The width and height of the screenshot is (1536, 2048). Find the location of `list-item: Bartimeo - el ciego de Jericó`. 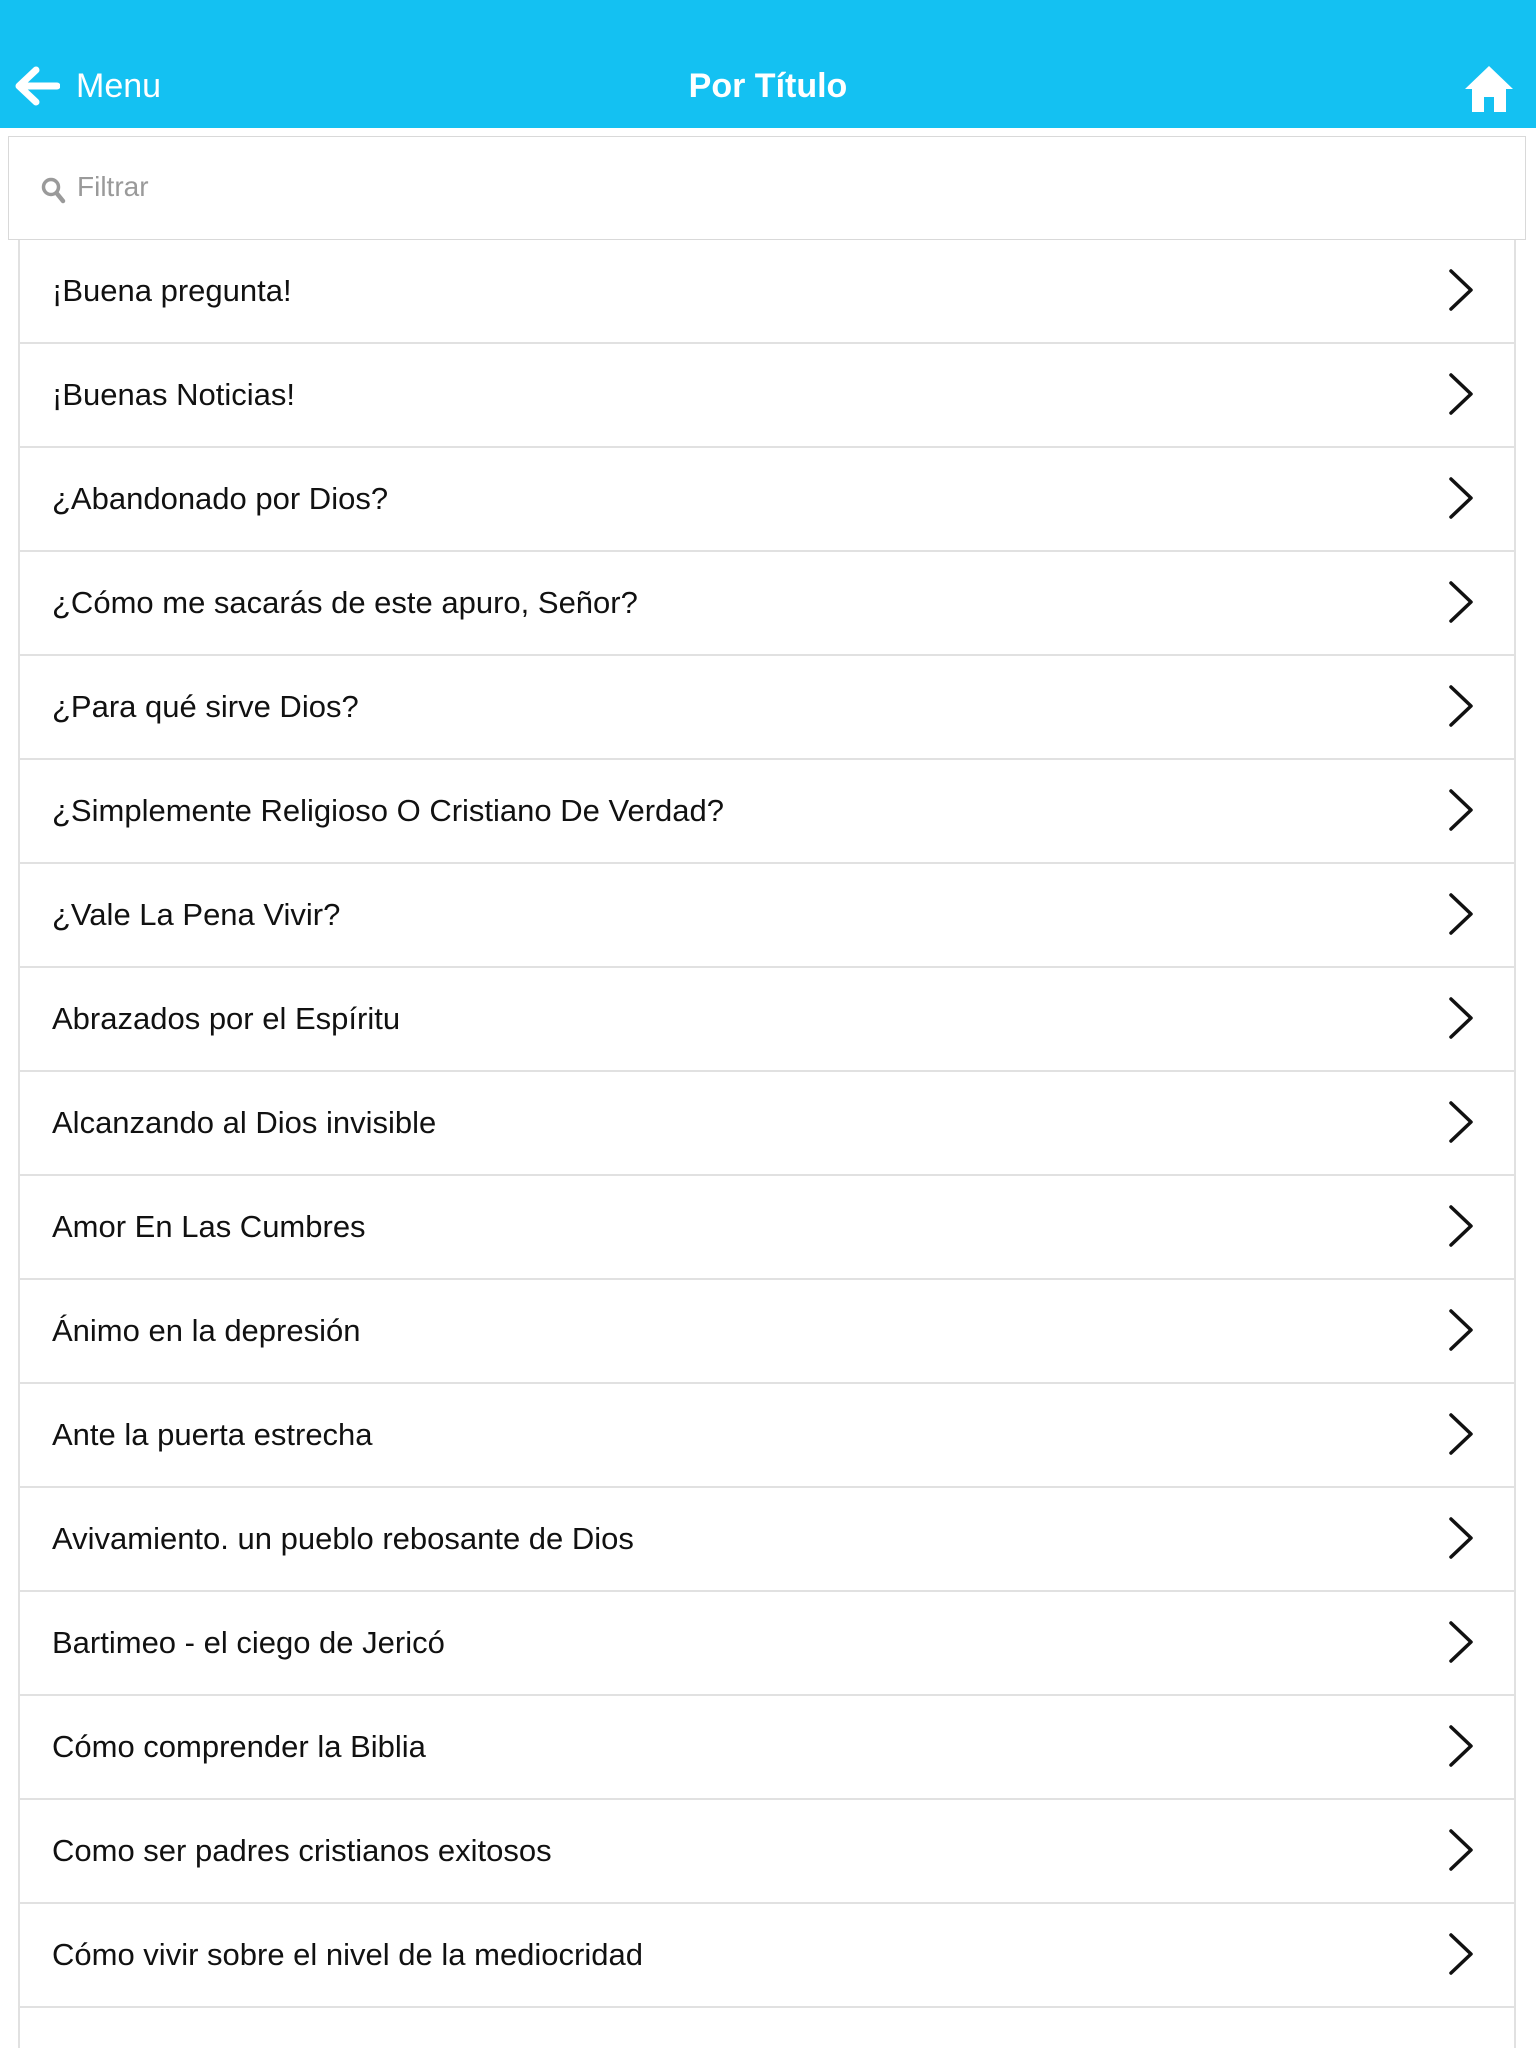

list-item: Bartimeo - el ciego de Jericó is located at coordinates (767, 1644).